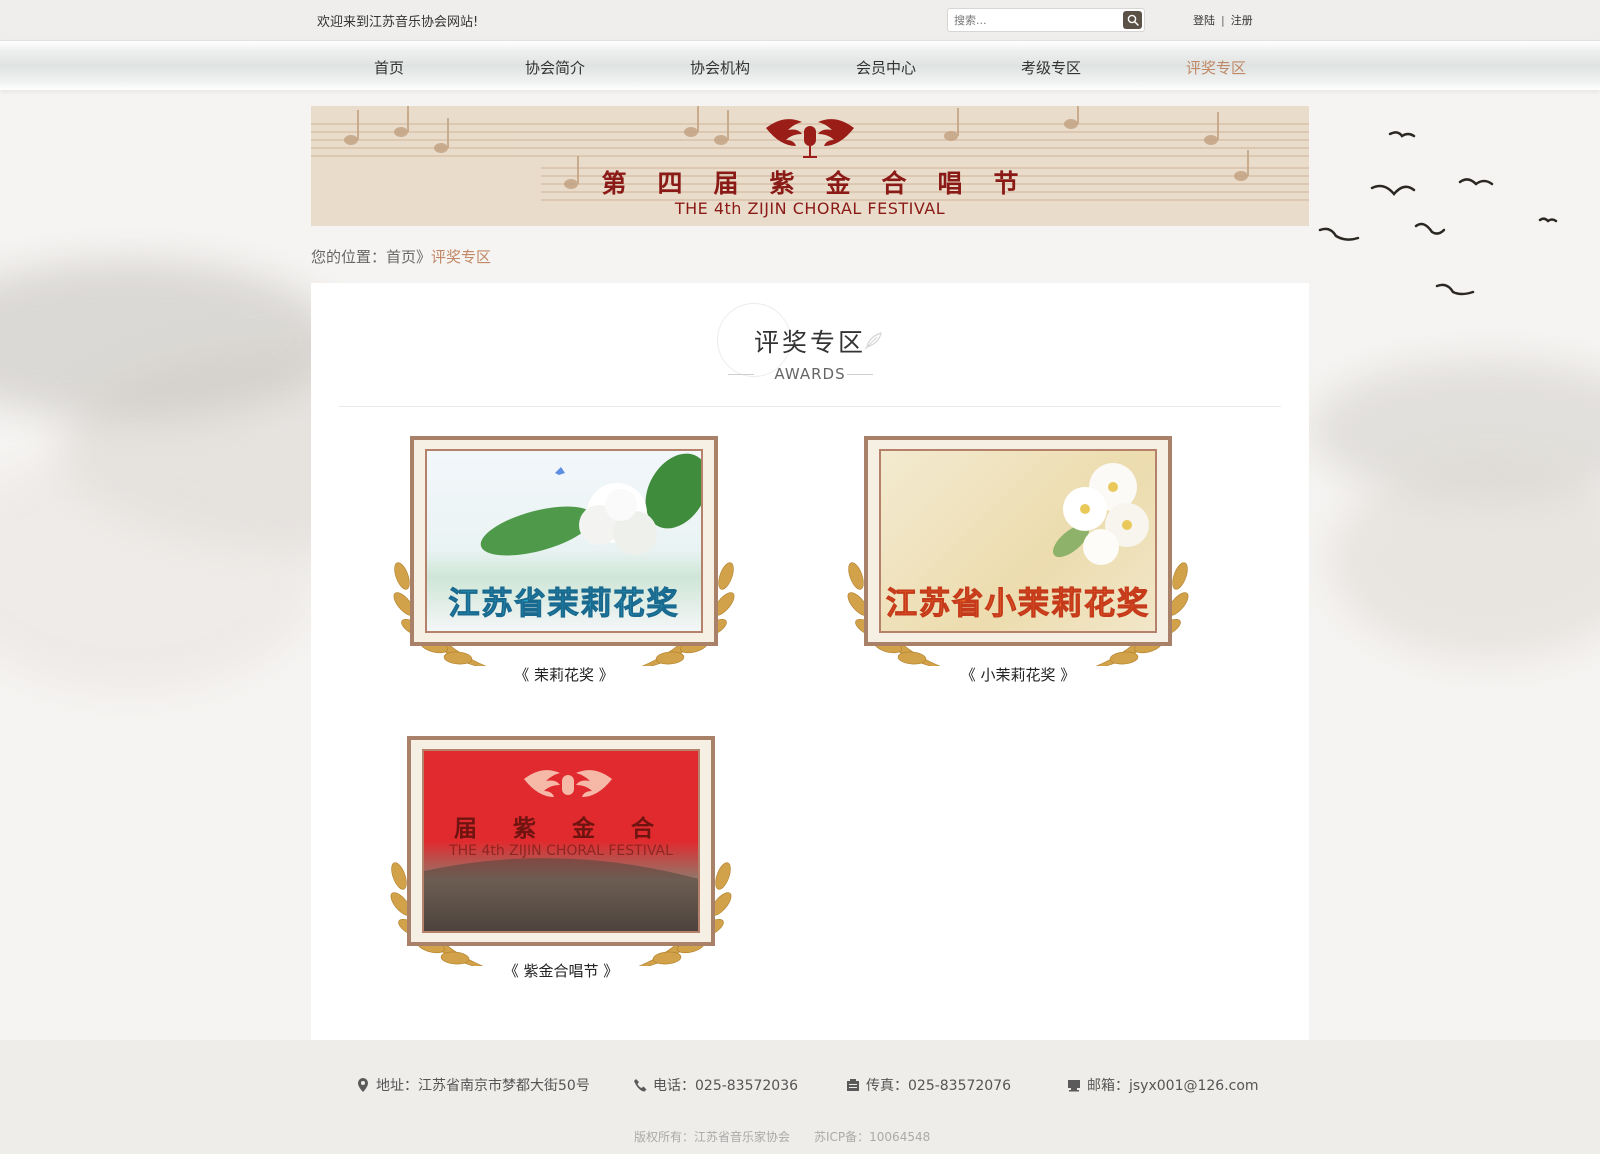 The width and height of the screenshot is (1600, 1154). I want to click on award-card-little-jasmine: 江苏省小茉莉花奖 《 小茉莉花奖 》, so click(1018, 566).